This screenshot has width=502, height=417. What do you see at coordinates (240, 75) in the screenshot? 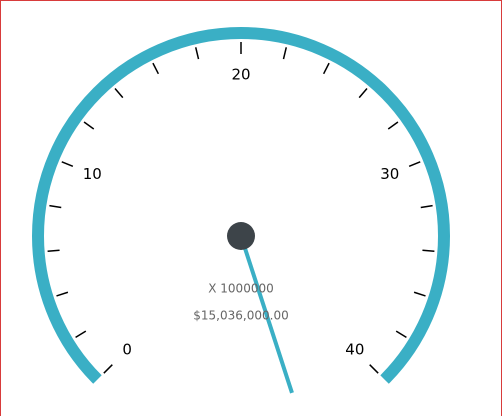
I see `gauge-label-20: 20` at bounding box center [240, 75].